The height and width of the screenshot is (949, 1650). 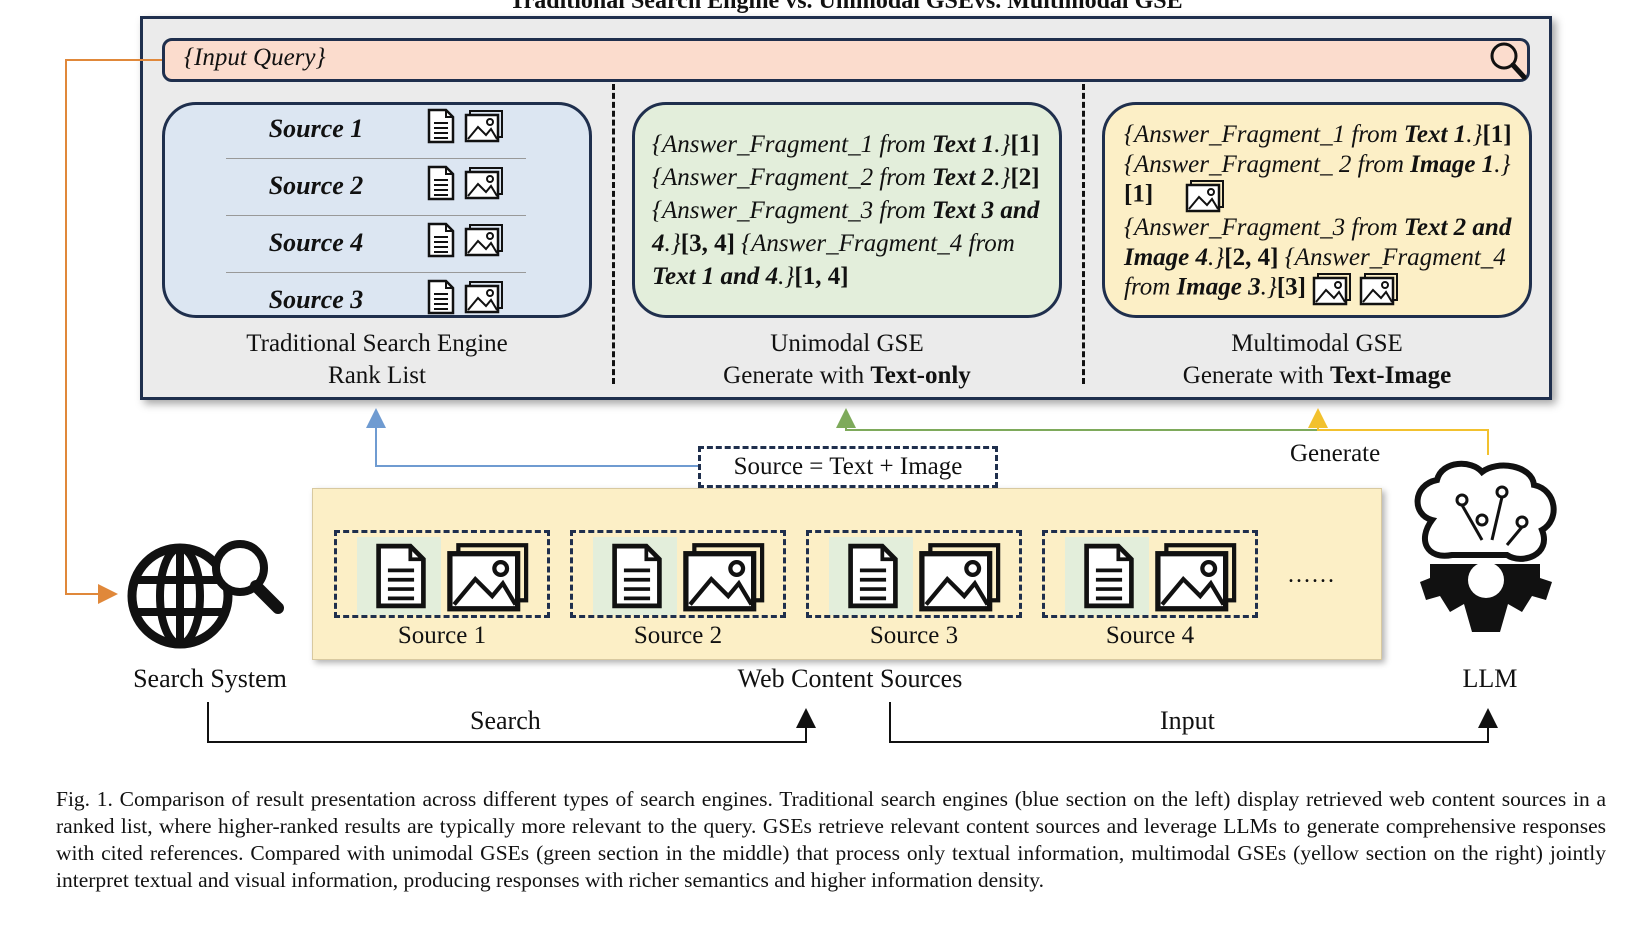 I want to click on search-label: Search, so click(x=505, y=720).